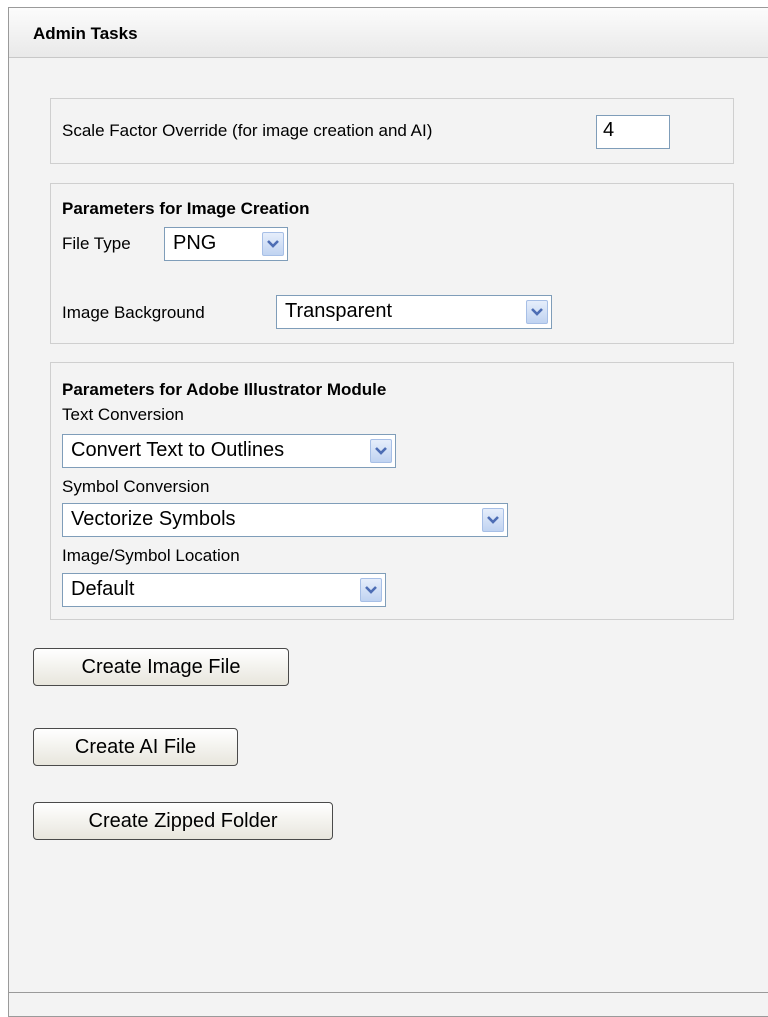 The height and width of the screenshot is (1017, 768). I want to click on text-conversion-select: Convert Text to Outlines, so click(229, 451).